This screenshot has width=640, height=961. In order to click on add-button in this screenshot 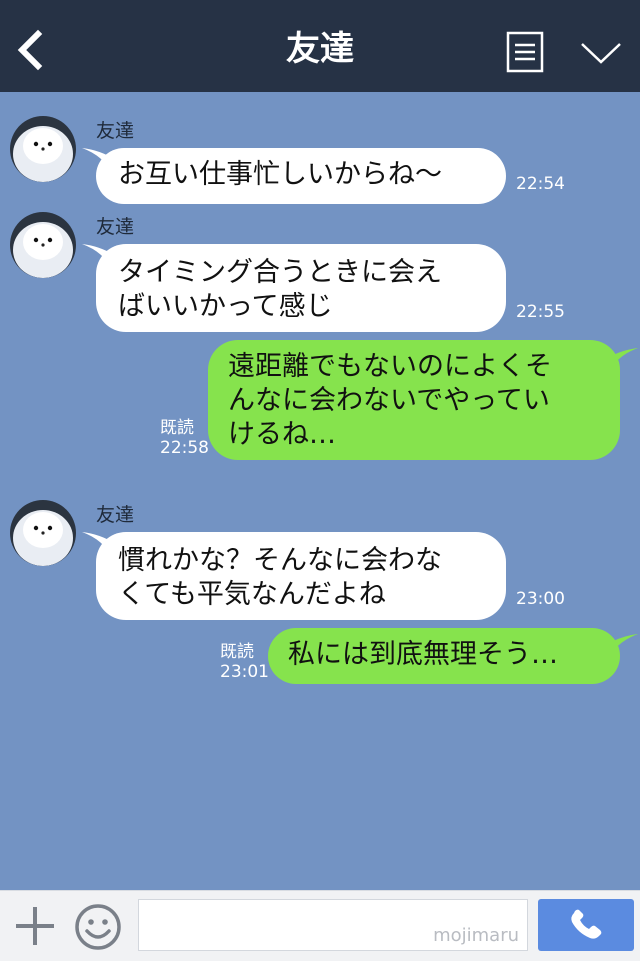, I will do `click(35, 926)`.